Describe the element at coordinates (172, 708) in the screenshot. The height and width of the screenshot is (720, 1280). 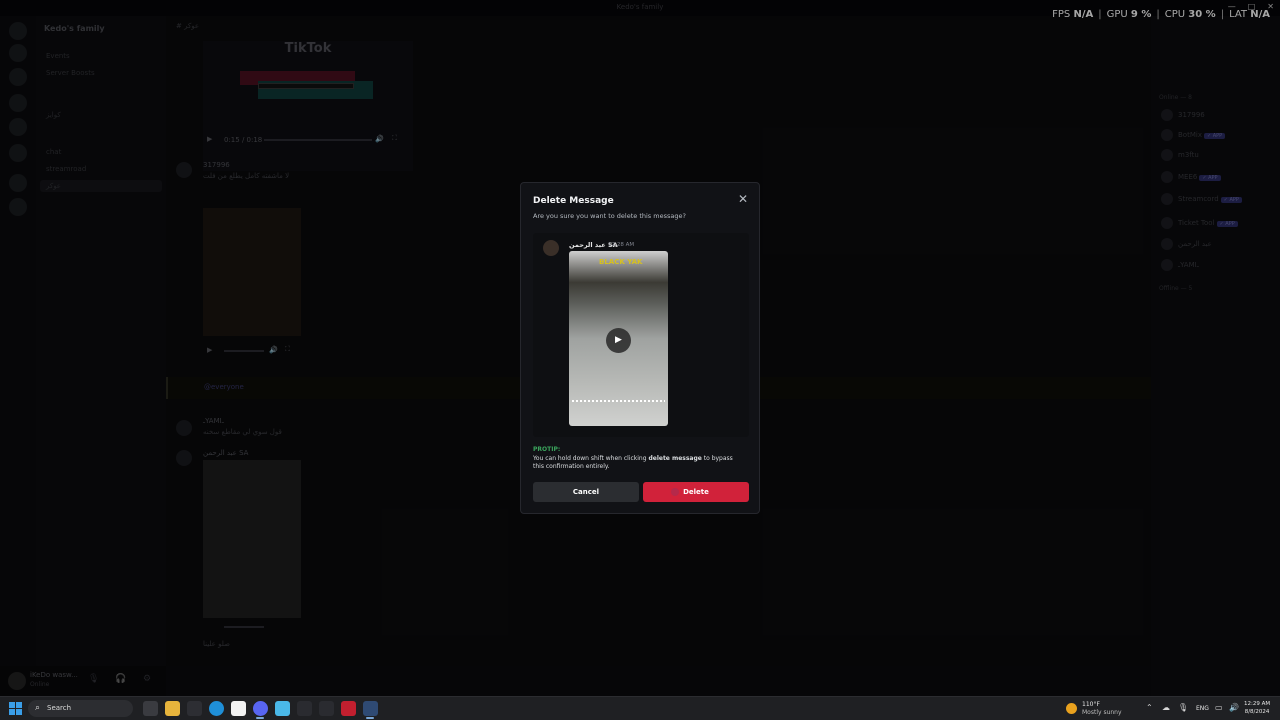
I see `file-explorer-icon` at that location.